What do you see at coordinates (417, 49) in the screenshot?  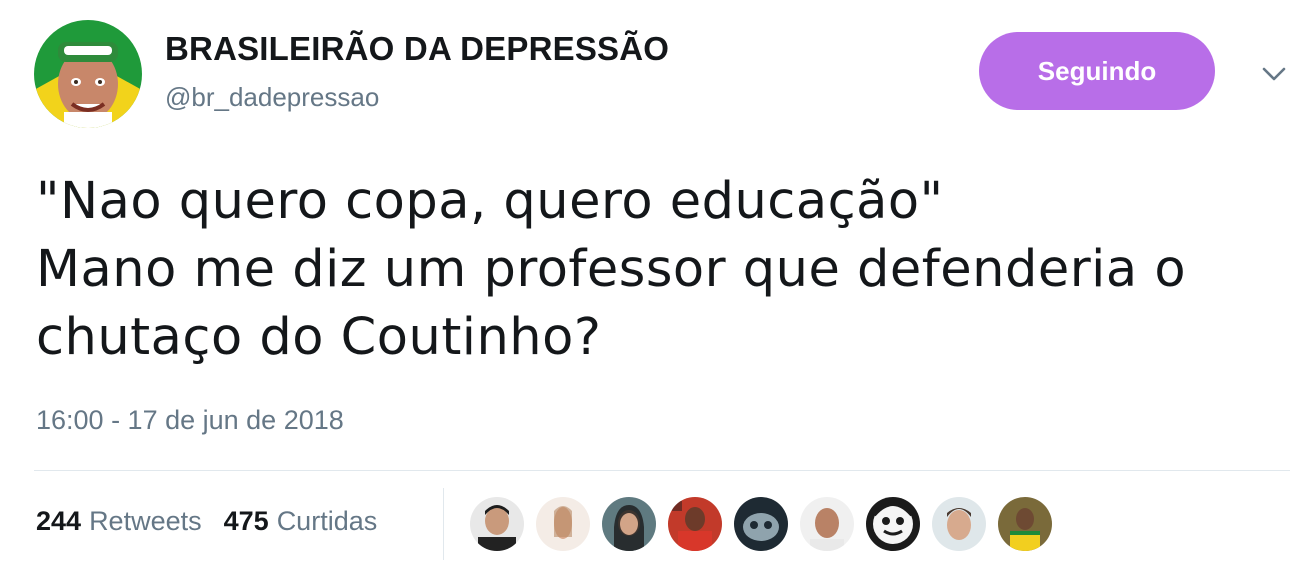 I see `display-name: BRASILEIRÃO DA DEPRESSÃO` at bounding box center [417, 49].